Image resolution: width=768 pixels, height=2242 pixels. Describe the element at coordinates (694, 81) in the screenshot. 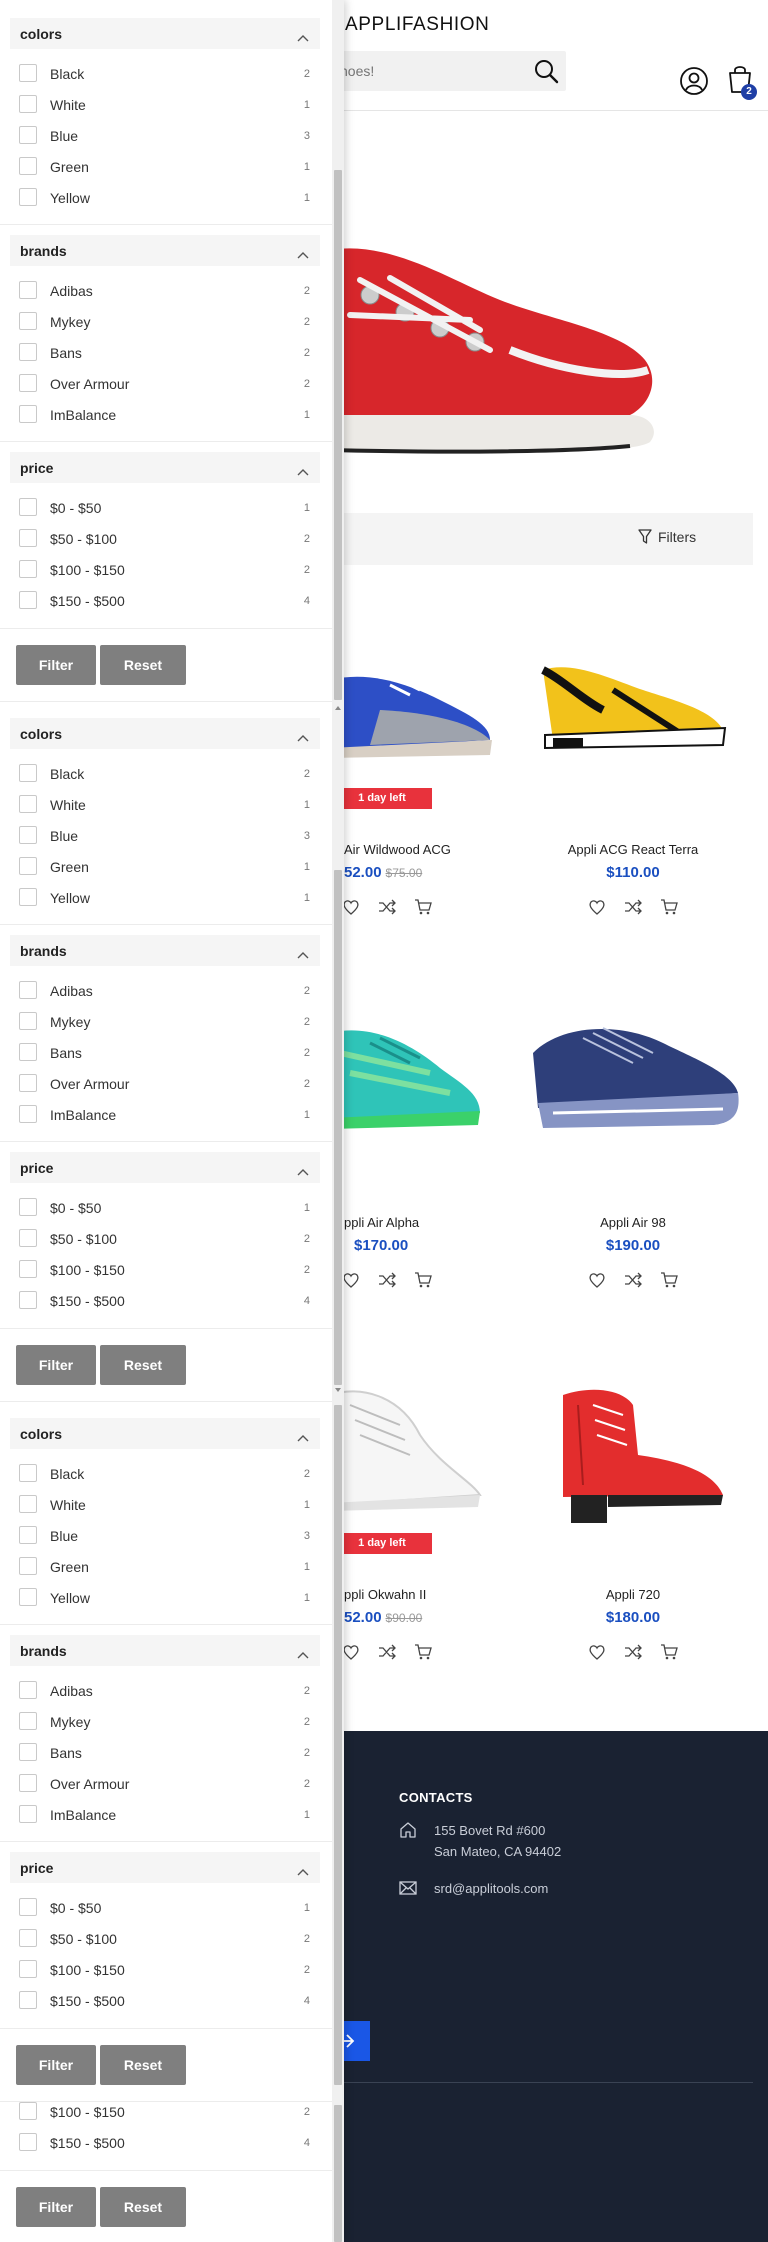

I see `user-icon` at that location.